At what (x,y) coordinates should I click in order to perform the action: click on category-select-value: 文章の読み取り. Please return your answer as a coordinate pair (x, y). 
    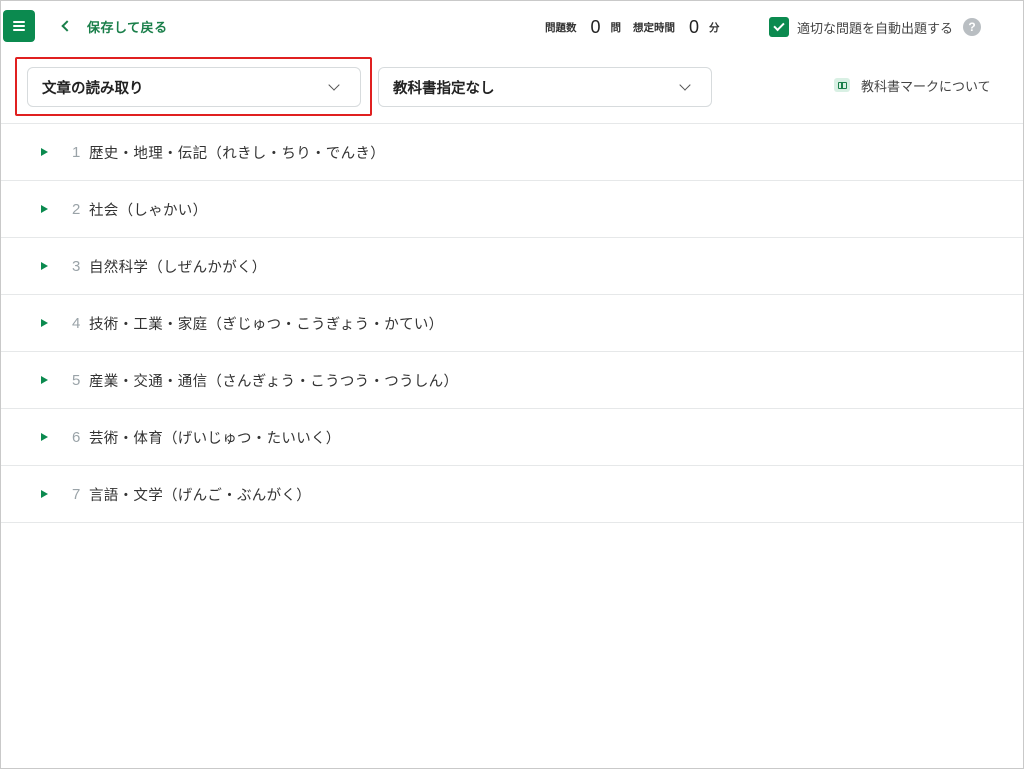
    Looking at the image, I should click on (93, 88).